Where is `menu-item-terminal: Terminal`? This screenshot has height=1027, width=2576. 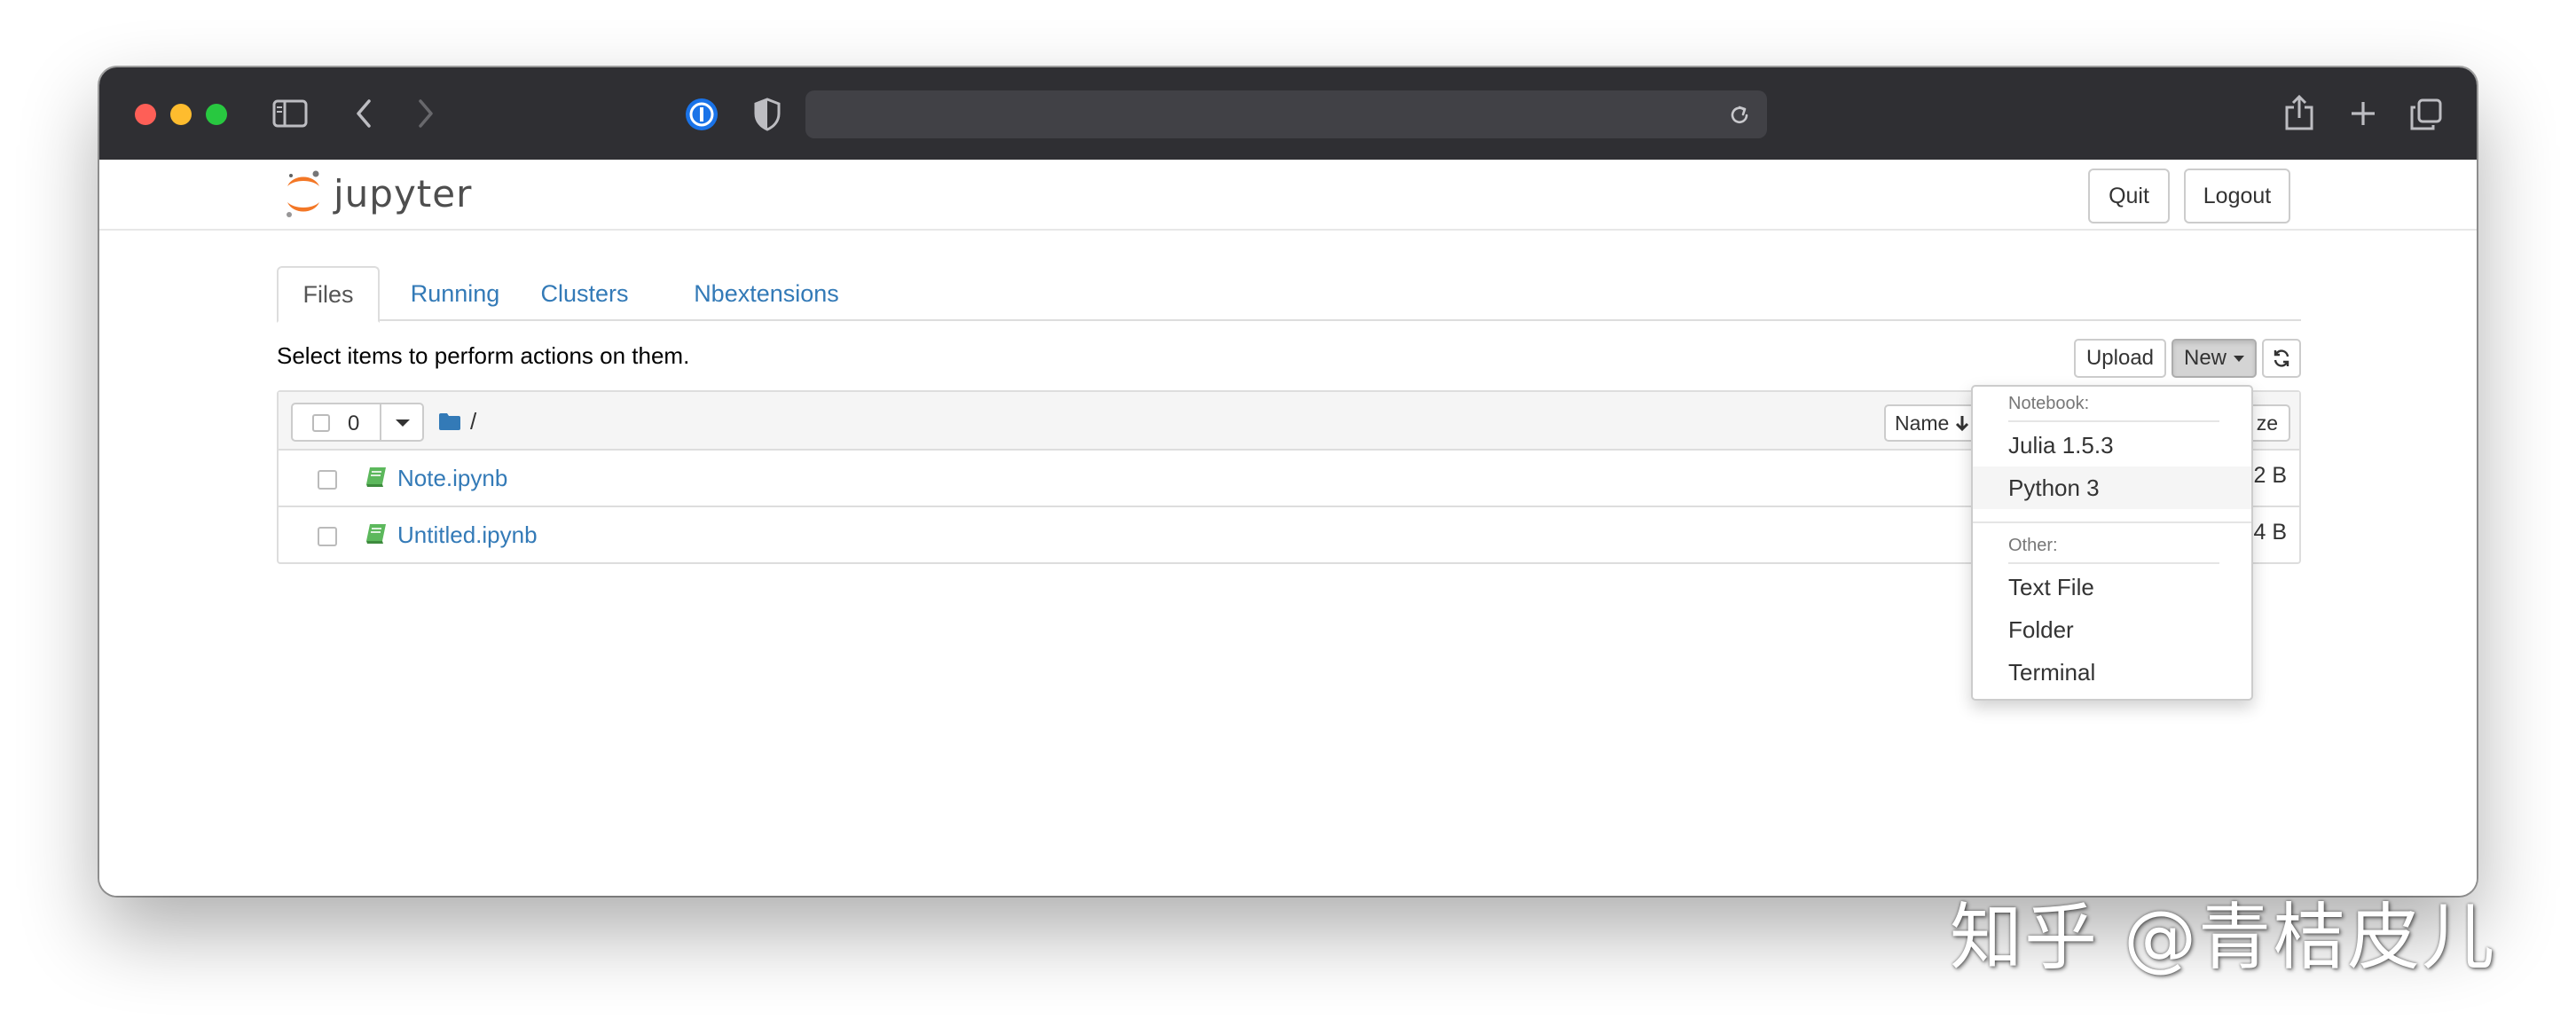
menu-item-terminal: Terminal is located at coordinates (2112, 672).